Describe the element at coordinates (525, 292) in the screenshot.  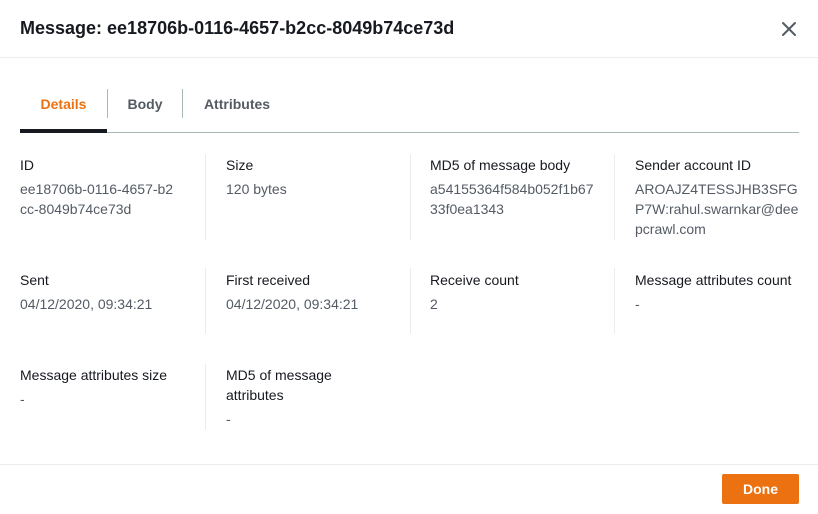
I see `detail-receive-count: Receive count 2` at that location.